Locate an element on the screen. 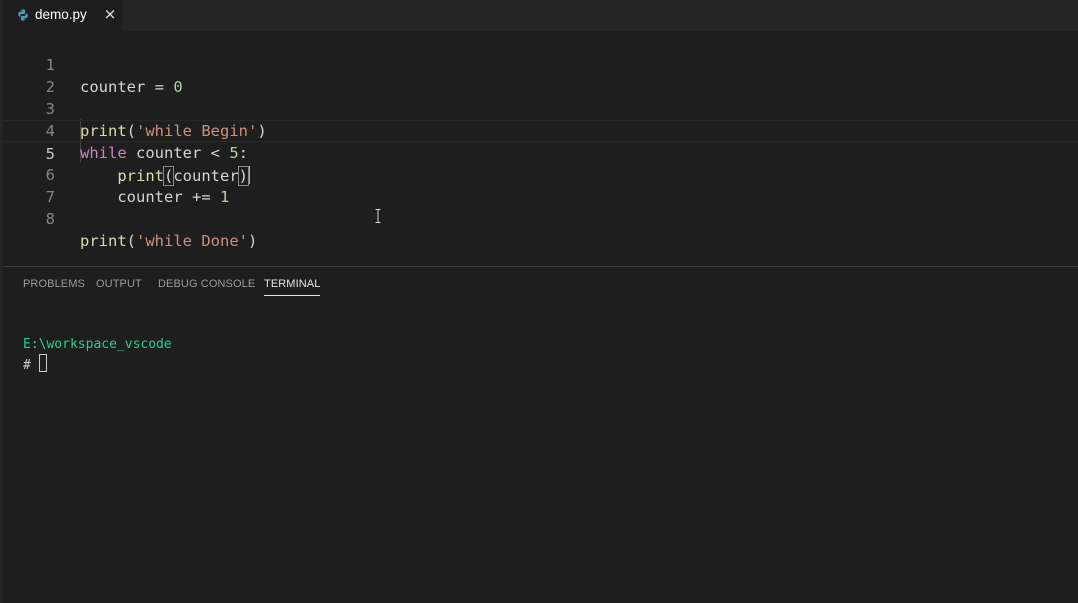  tab-demo-py: demo.py × is located at coordinates (63, 15).